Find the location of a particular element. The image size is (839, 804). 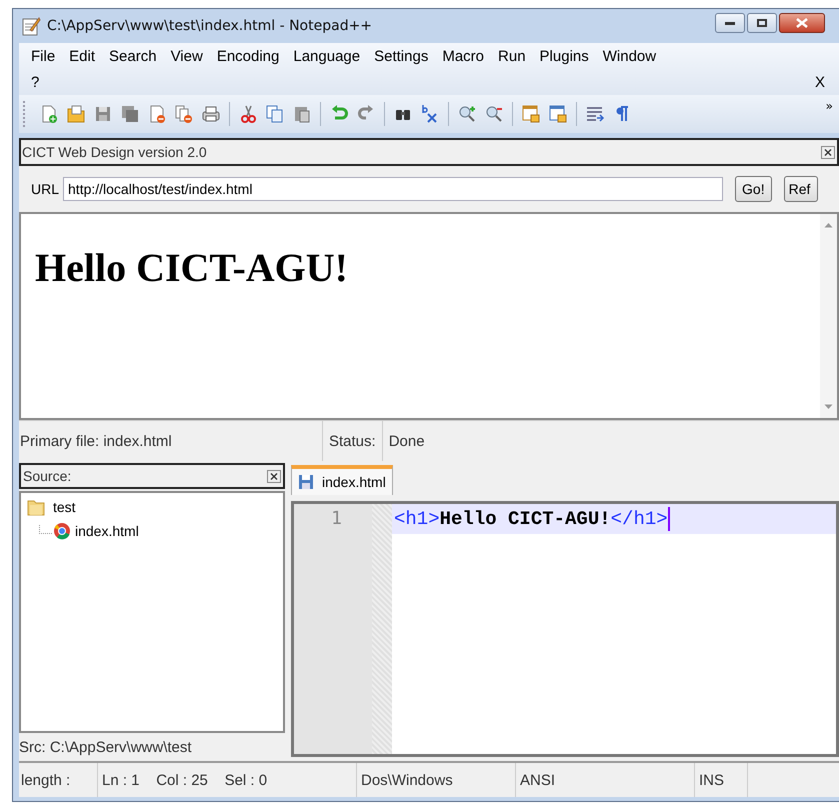

minimize-icon is located at coordinates (730, 23).